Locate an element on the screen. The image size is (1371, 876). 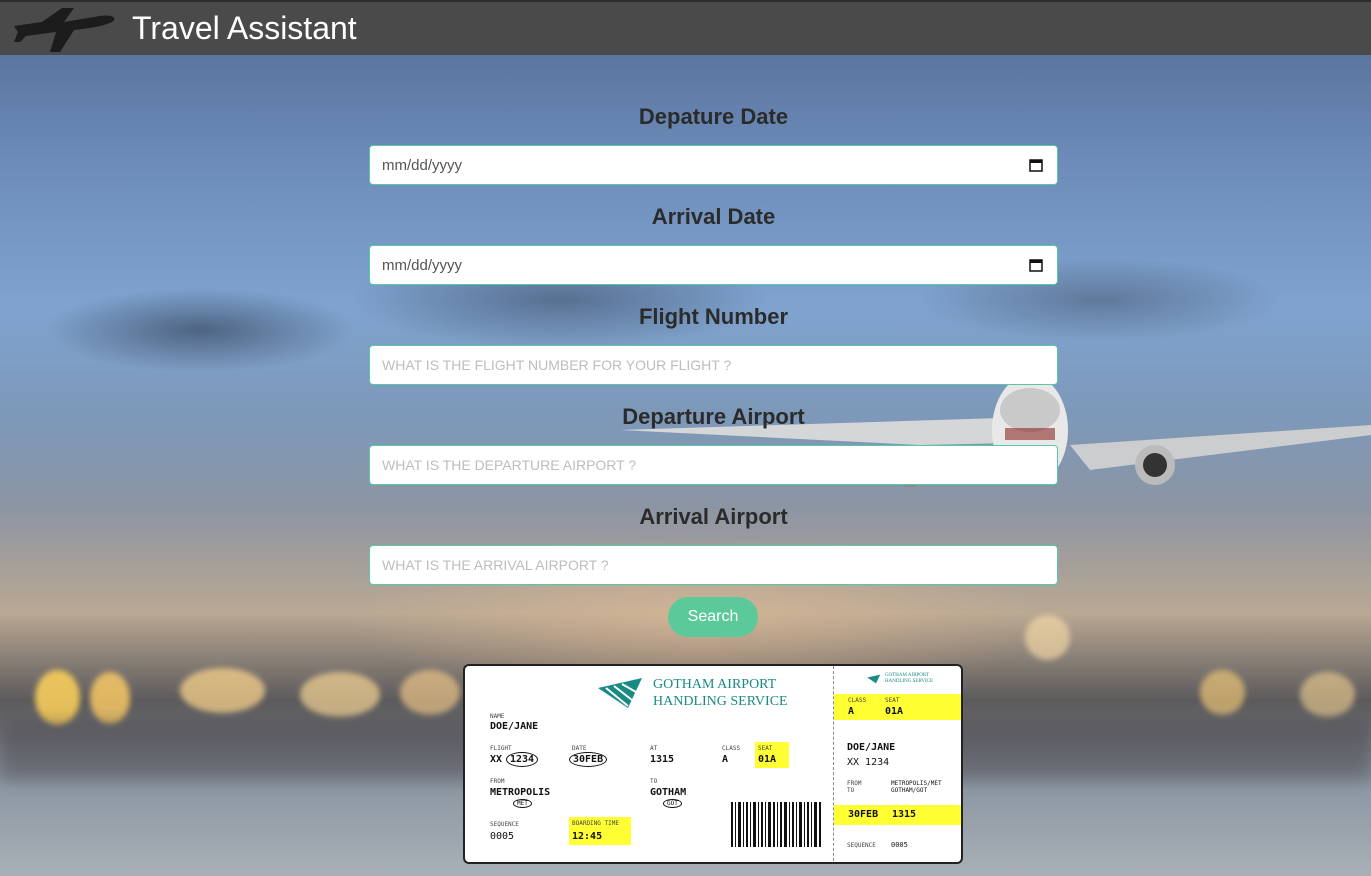
stub-seat-label: SEAT is located at coordinates (892, 700).